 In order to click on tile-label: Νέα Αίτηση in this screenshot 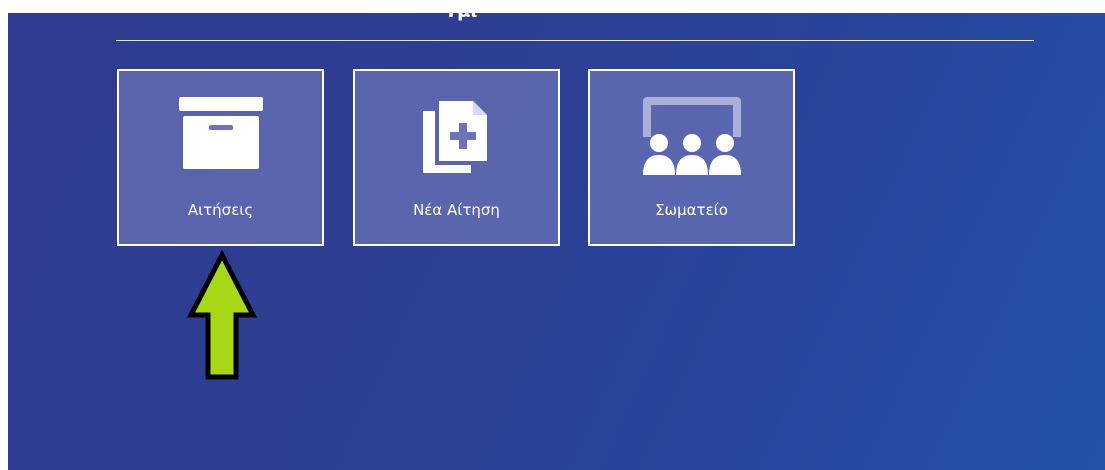, I will do `click(456, 210)`.